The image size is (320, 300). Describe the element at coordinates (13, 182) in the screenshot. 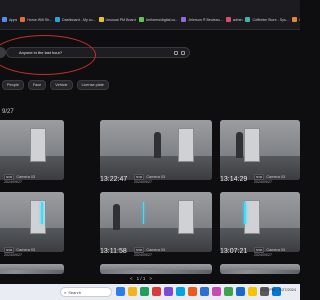

I see `card-1-date: 2024/09/27` at that location.